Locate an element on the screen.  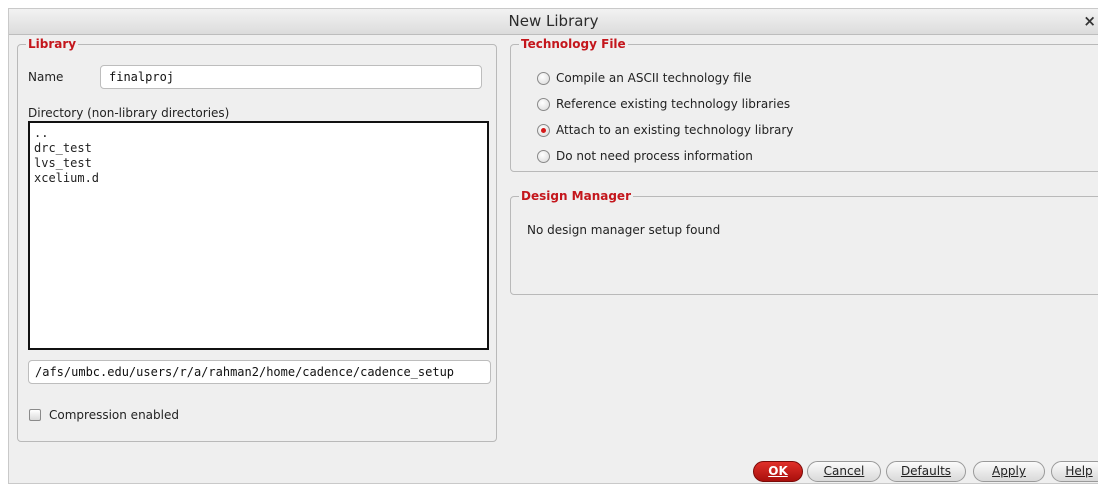
cancel-button-label: Cancel is located at coordinates (844, 471).